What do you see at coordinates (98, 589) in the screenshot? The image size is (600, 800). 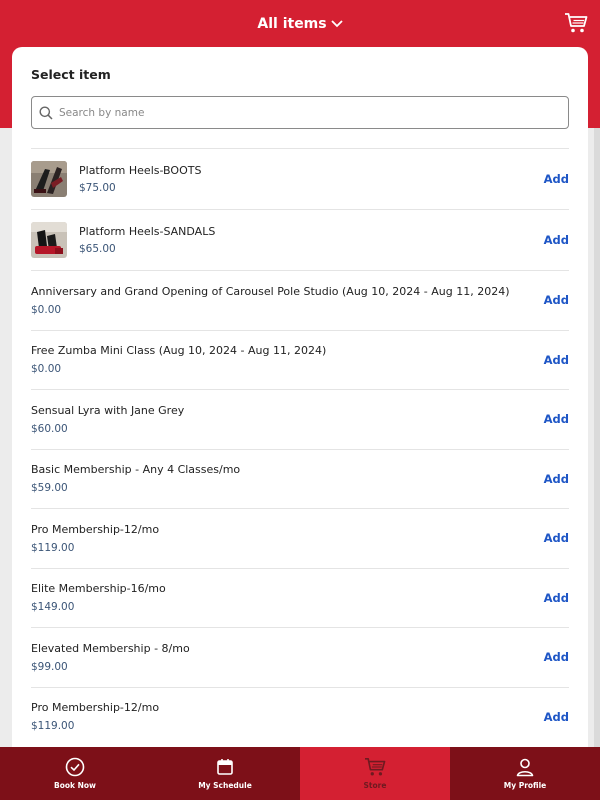 I see `item-name: Elite Membership-16/mo` at bounding box center [98, 589].